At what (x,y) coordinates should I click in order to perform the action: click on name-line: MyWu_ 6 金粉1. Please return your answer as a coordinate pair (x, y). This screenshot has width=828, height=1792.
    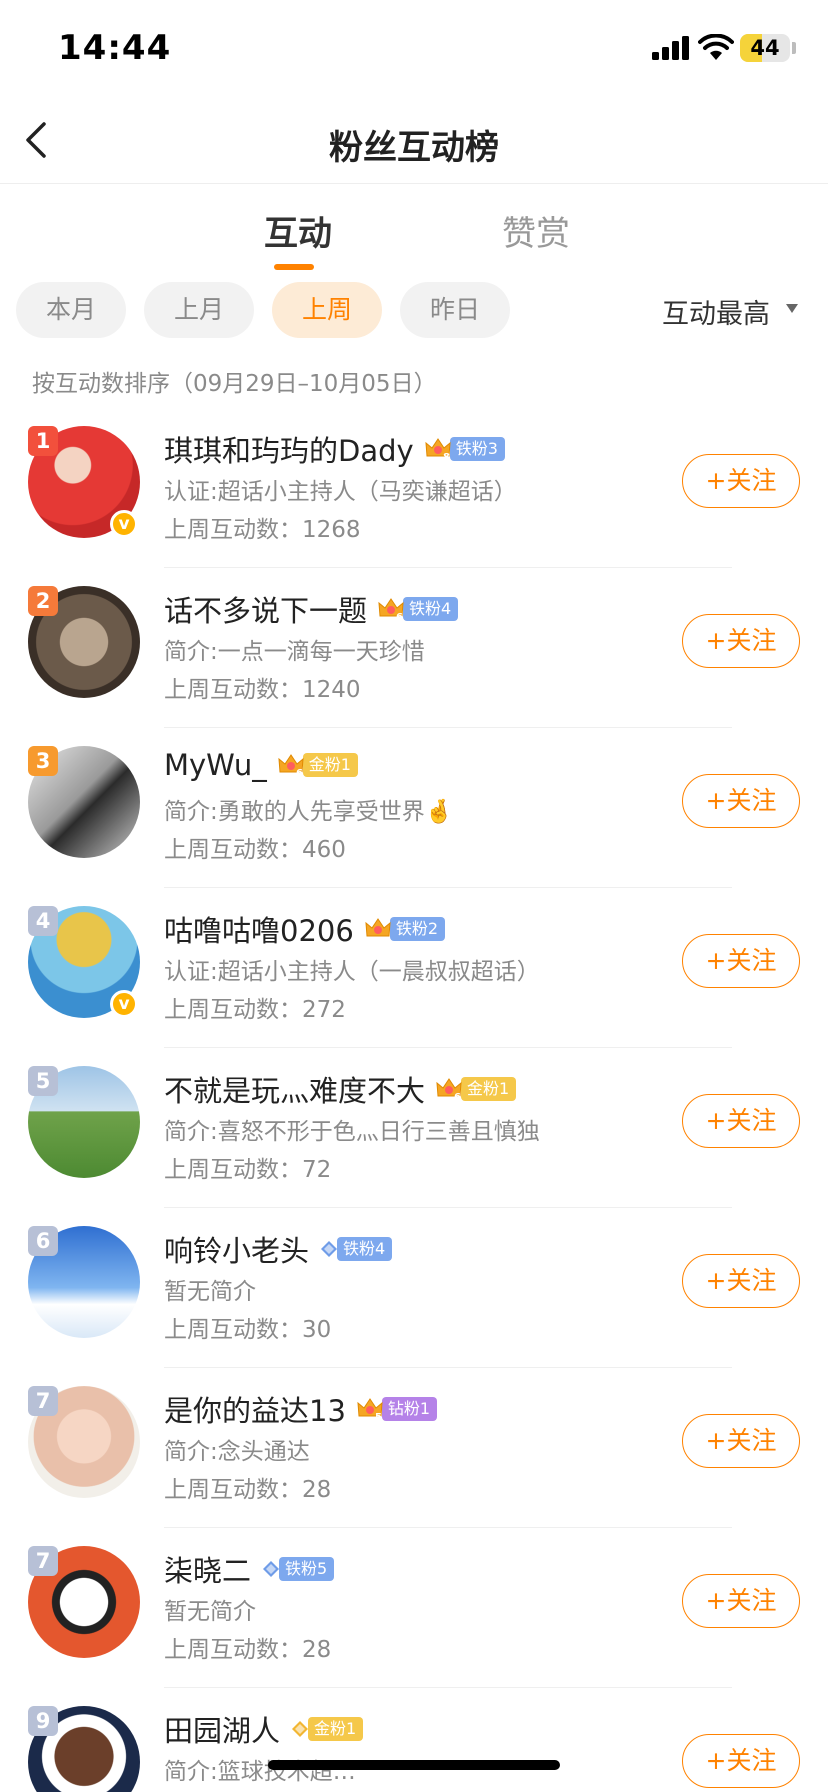
    Looking at the image, I should click on (261, 768).